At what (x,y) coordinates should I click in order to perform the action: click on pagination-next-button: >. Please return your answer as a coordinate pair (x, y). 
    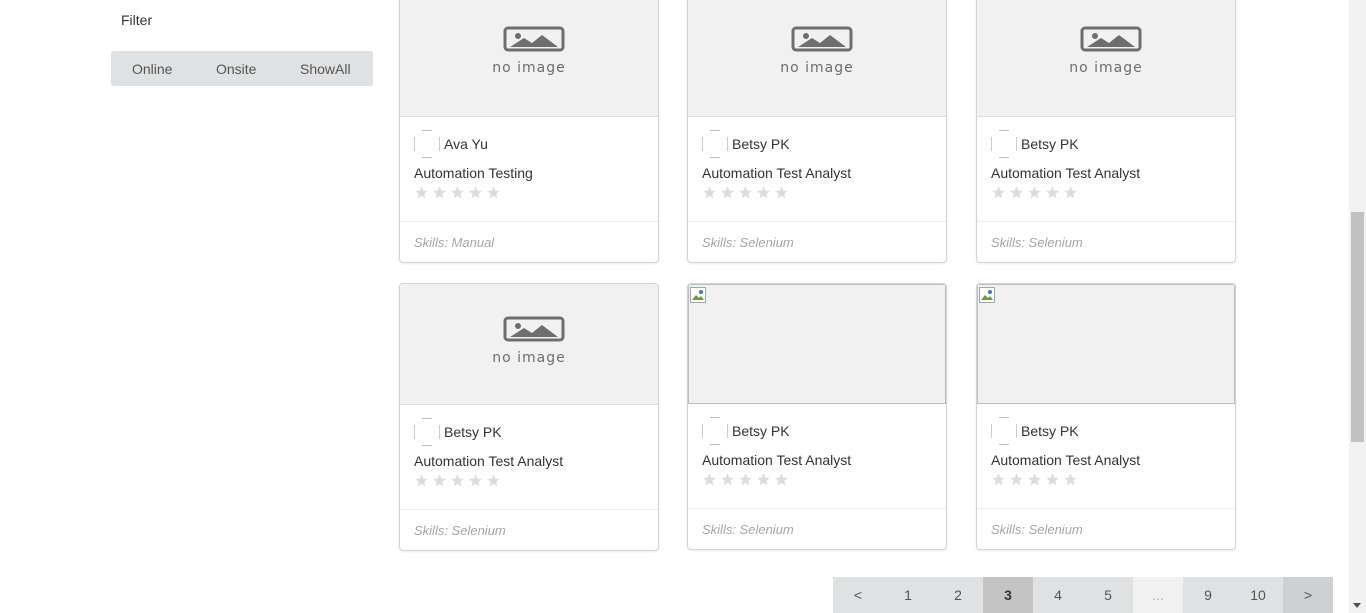
    Looking at the image, I should click on (1308, 595).